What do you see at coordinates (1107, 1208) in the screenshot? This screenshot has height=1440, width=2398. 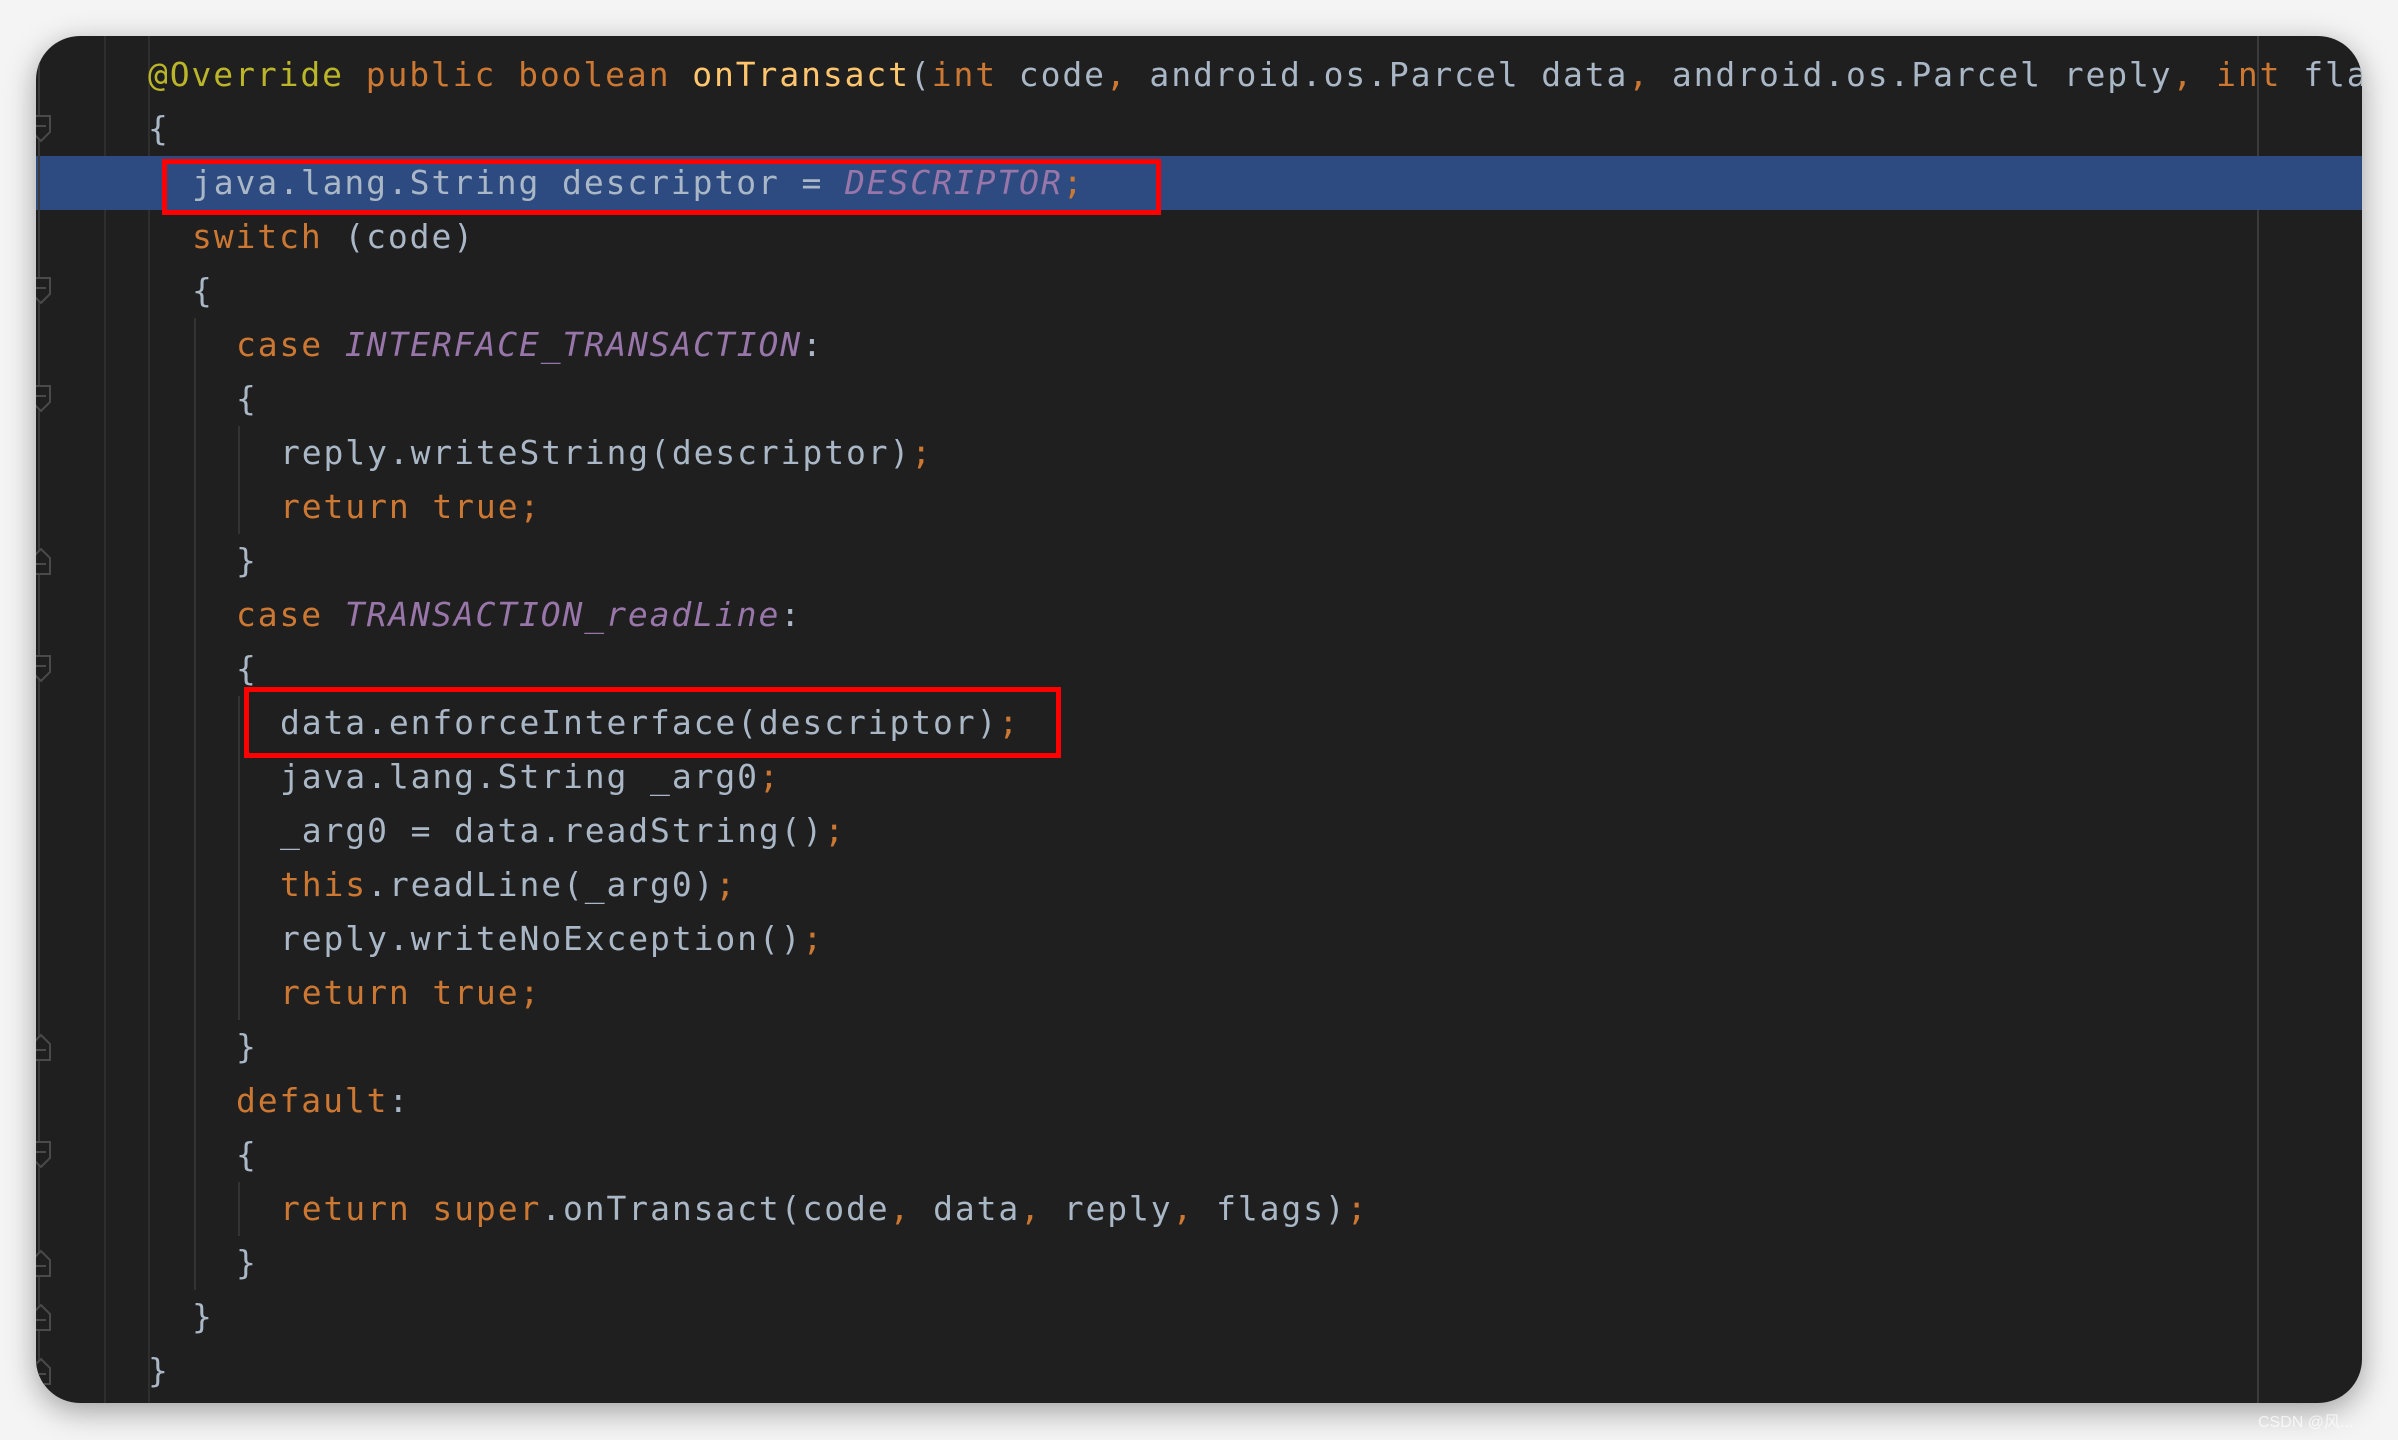 I see `code-token: reply` at bounding box center [1107, 1208].